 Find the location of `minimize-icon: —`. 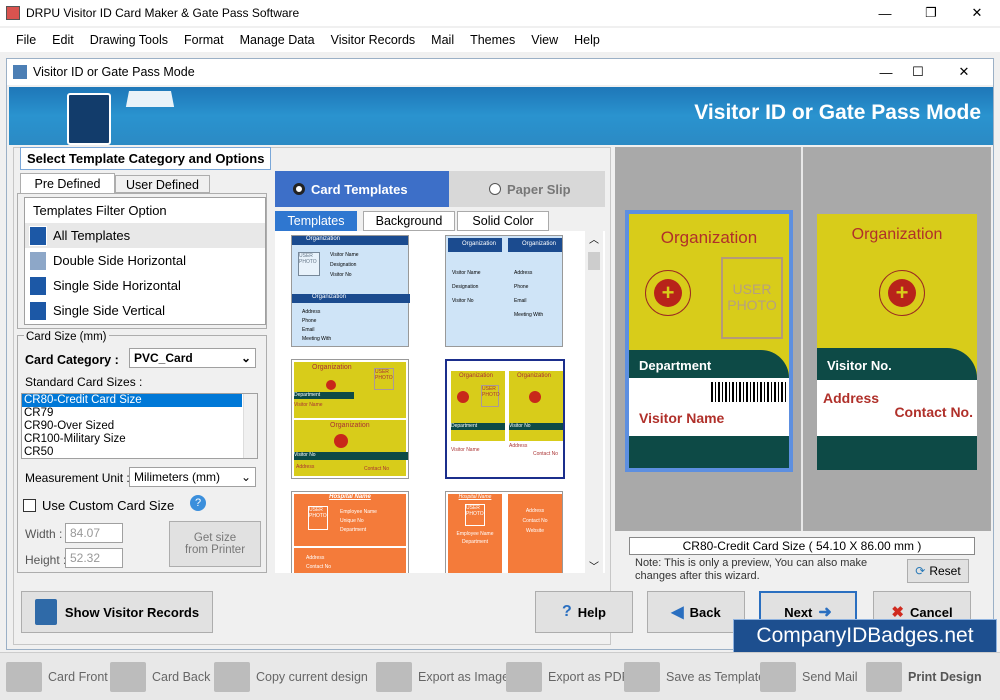

minimize-icon: — is located at coordinates (885, 13).